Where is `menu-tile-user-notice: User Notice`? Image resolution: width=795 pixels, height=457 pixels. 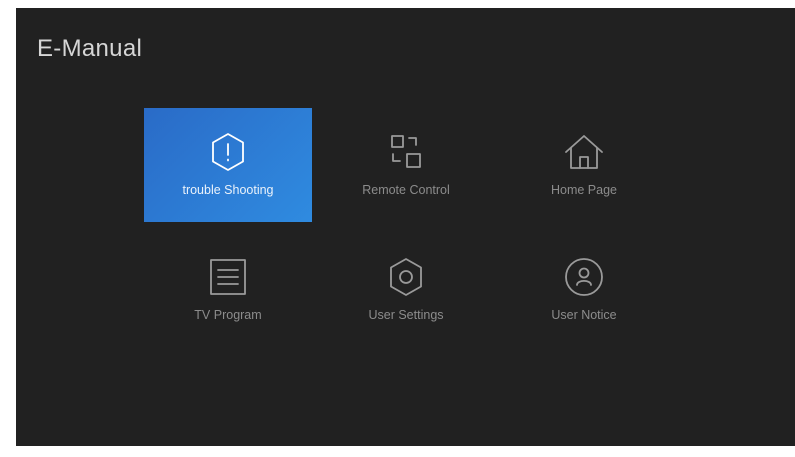 menu-tile-user-notice: User Notice is located at coordinates (584, 290).